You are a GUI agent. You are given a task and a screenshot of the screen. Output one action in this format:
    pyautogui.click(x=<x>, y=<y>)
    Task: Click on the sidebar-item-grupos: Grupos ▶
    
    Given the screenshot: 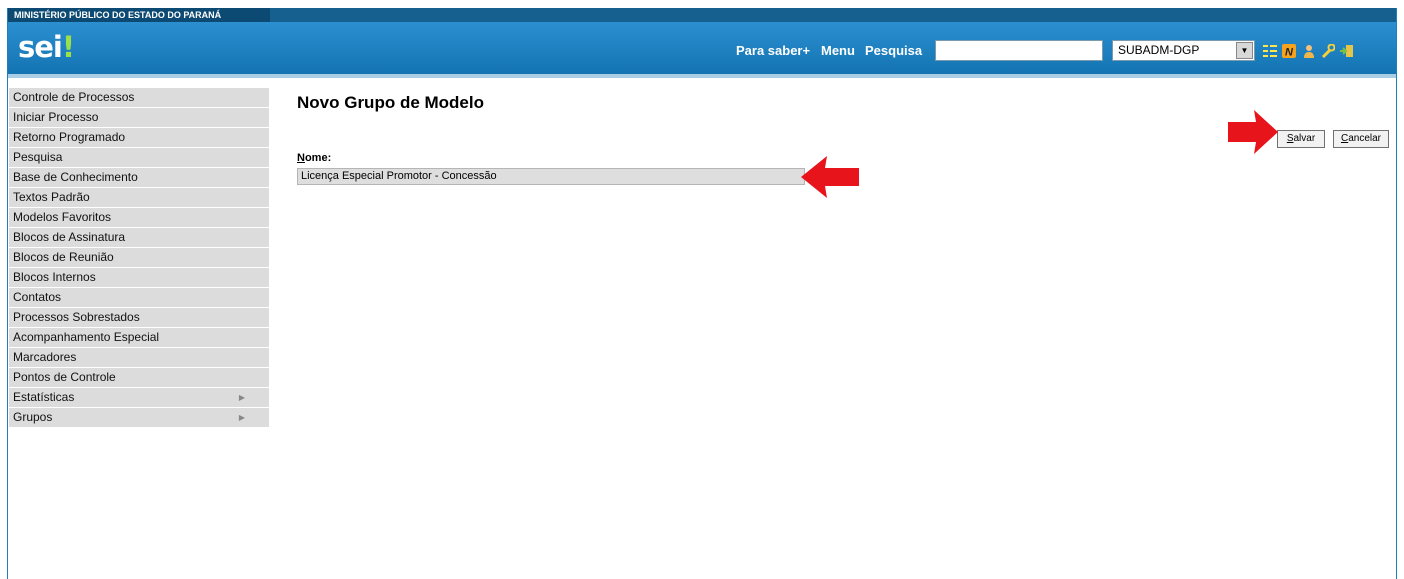 What is the action you would take?
    pyautogui.click(x=139, y=418)
    